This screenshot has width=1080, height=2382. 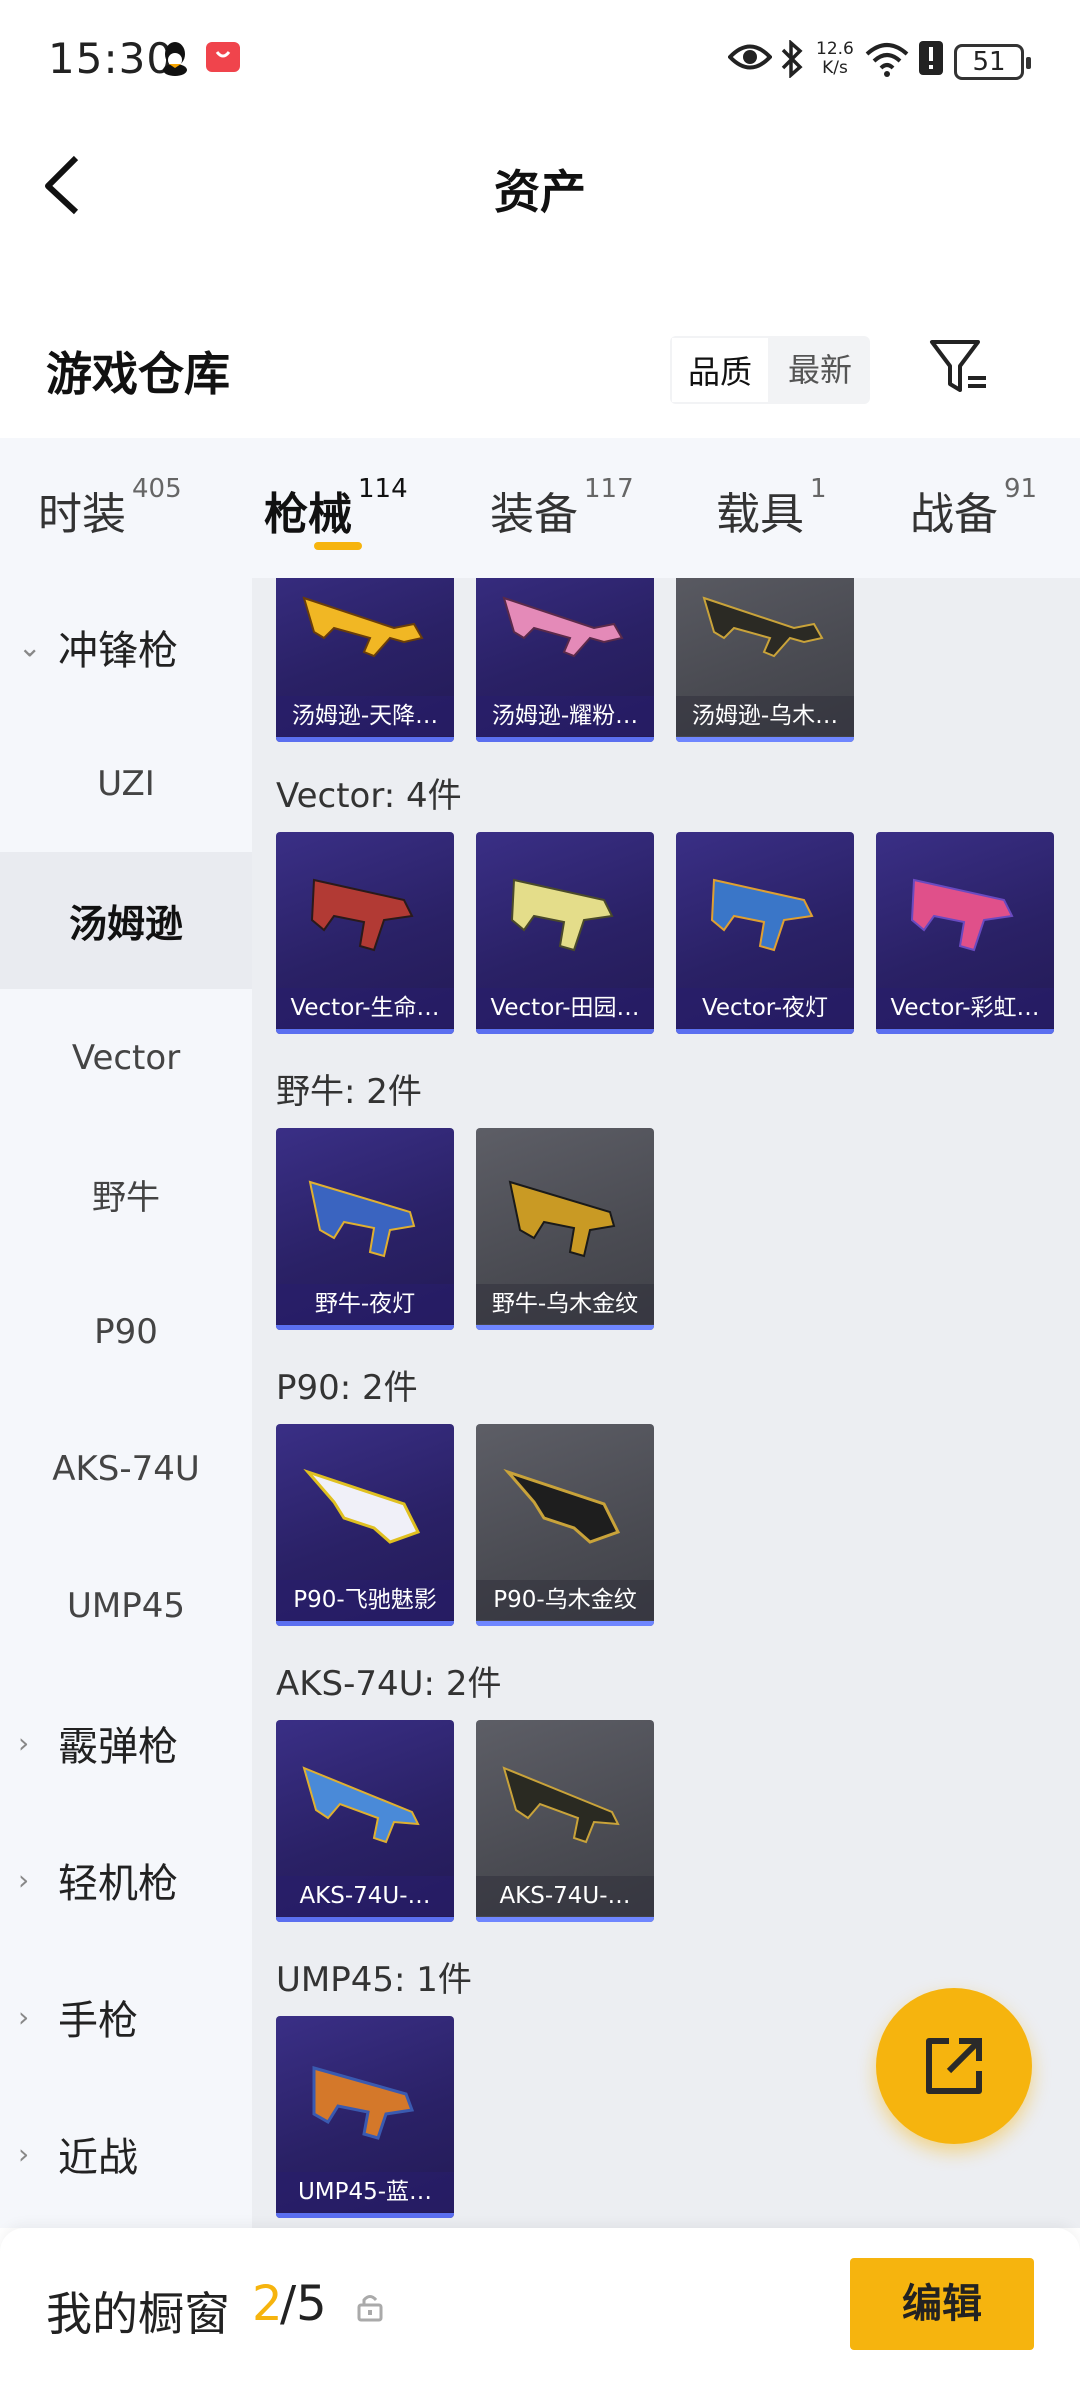 I want to click on sort-toggle: 品质 最新, so click(x=770, y=370).